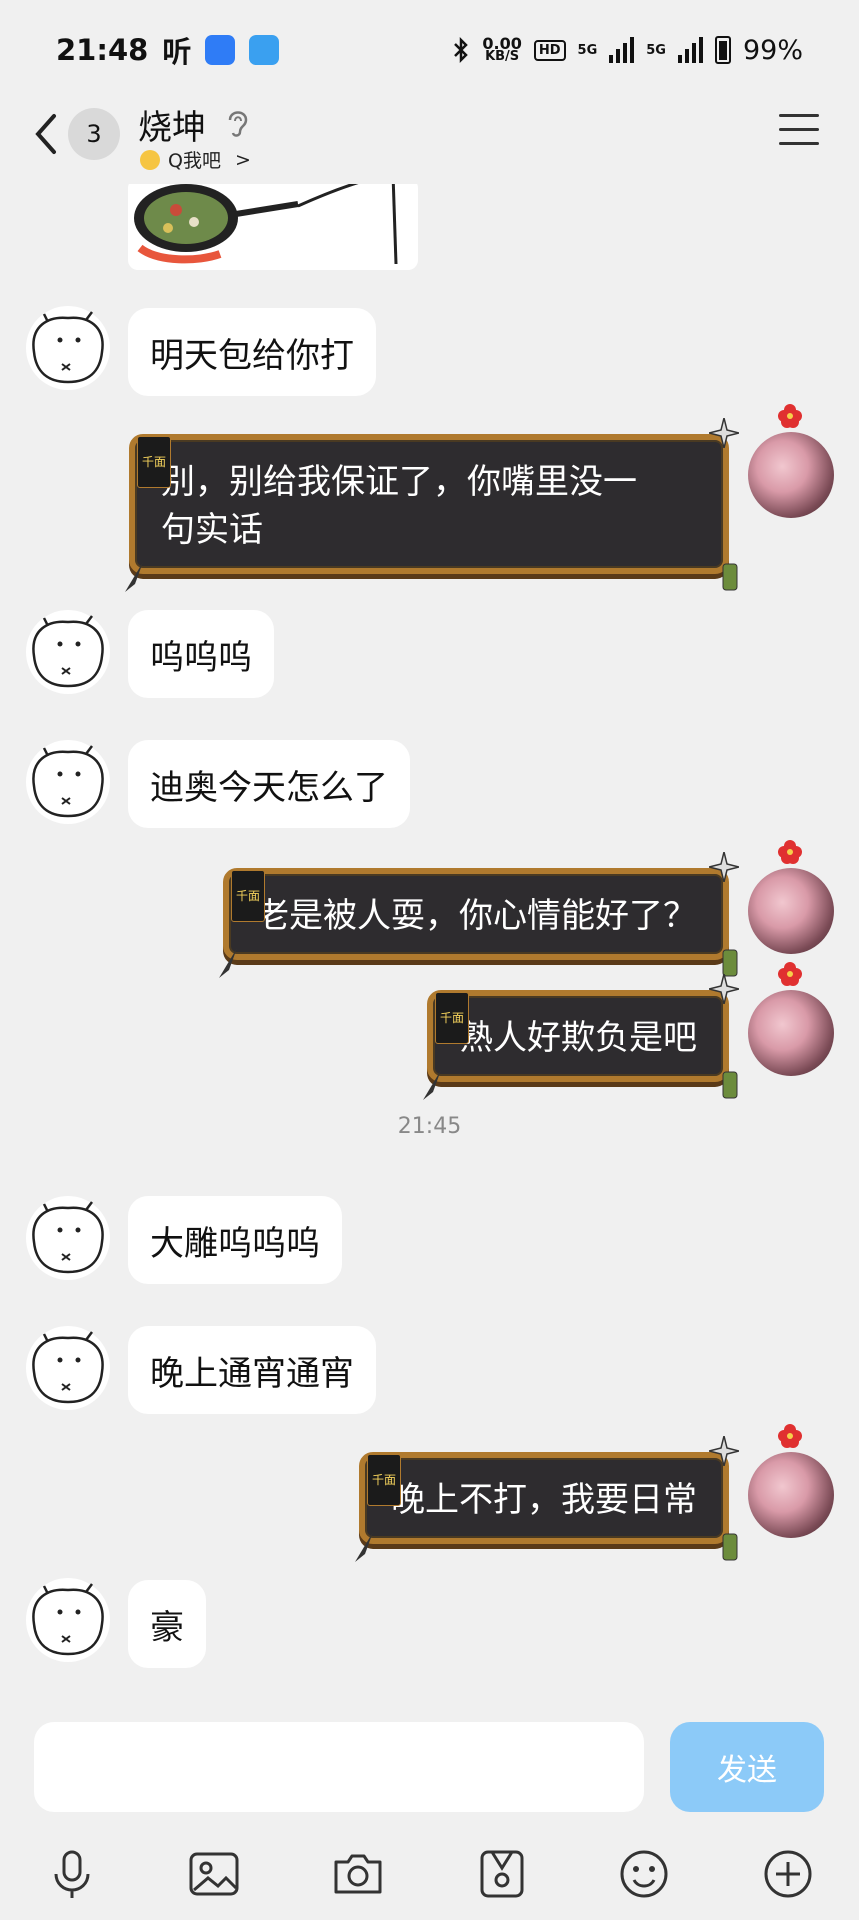  I want to click on message-bubble: 豪, so click(167, 1624).